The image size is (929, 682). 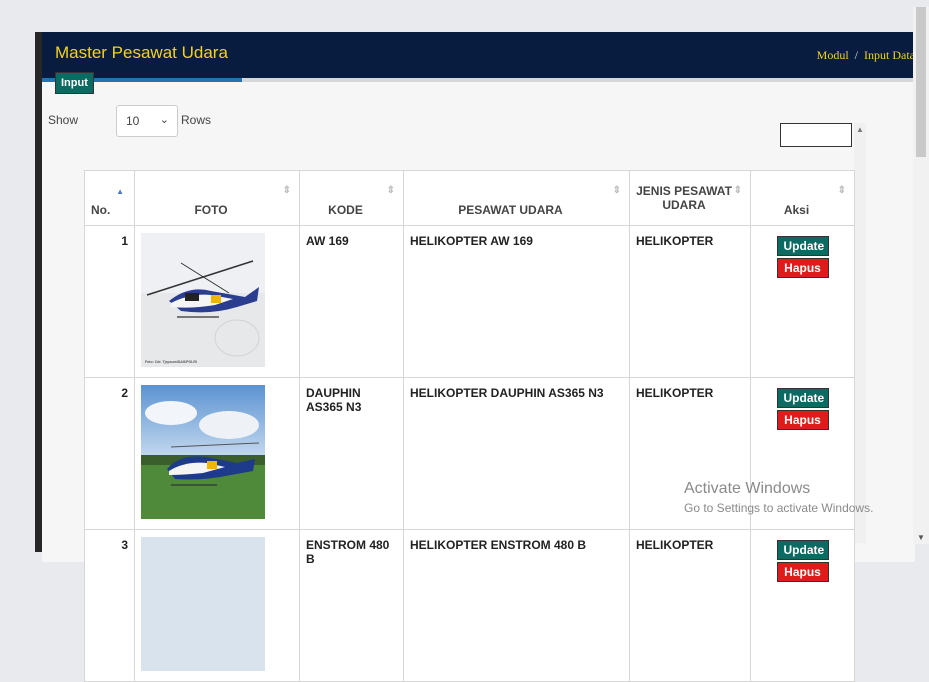 What do you see at coordinates (147, 121) in the screenshot?
I see `rows-select: 10 ⌄` at bounding box center [147, 121].